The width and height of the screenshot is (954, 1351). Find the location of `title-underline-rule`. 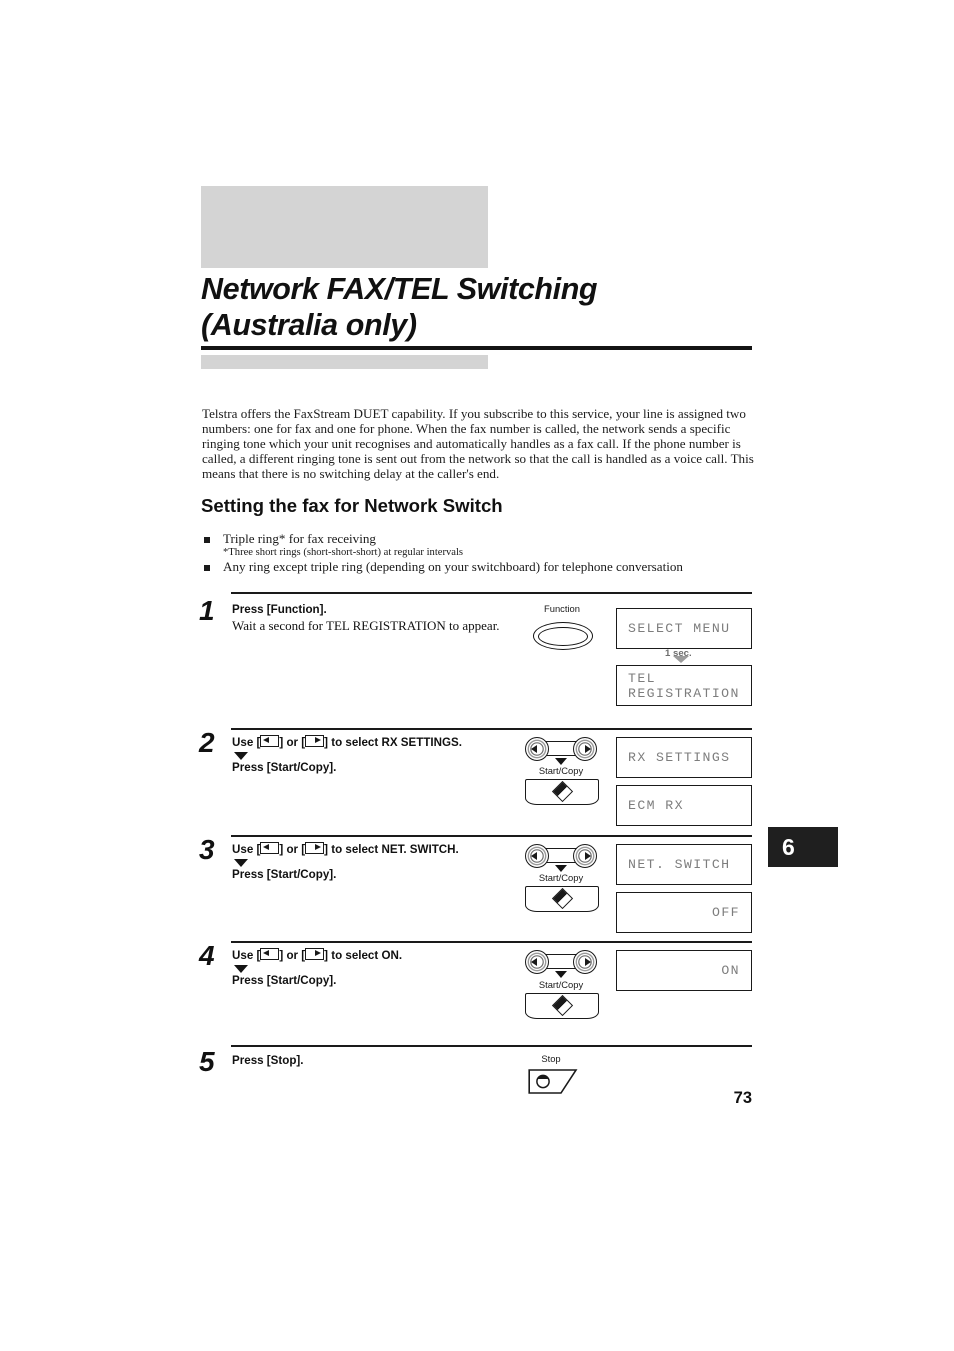

title-underline-rule is located at coordinates (476, 348).